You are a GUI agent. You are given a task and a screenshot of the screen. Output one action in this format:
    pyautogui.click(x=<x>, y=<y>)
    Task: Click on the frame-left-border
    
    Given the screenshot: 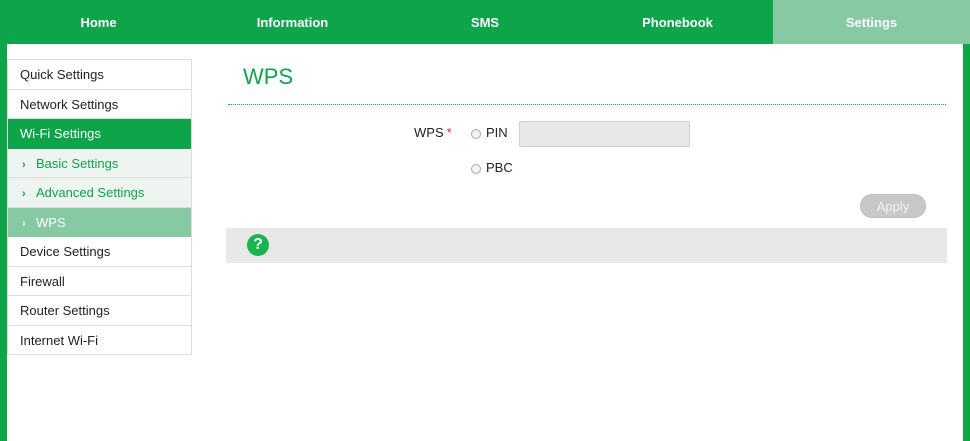 What is the action you would take?
    pyautogui.click(x=3, y=242)
    